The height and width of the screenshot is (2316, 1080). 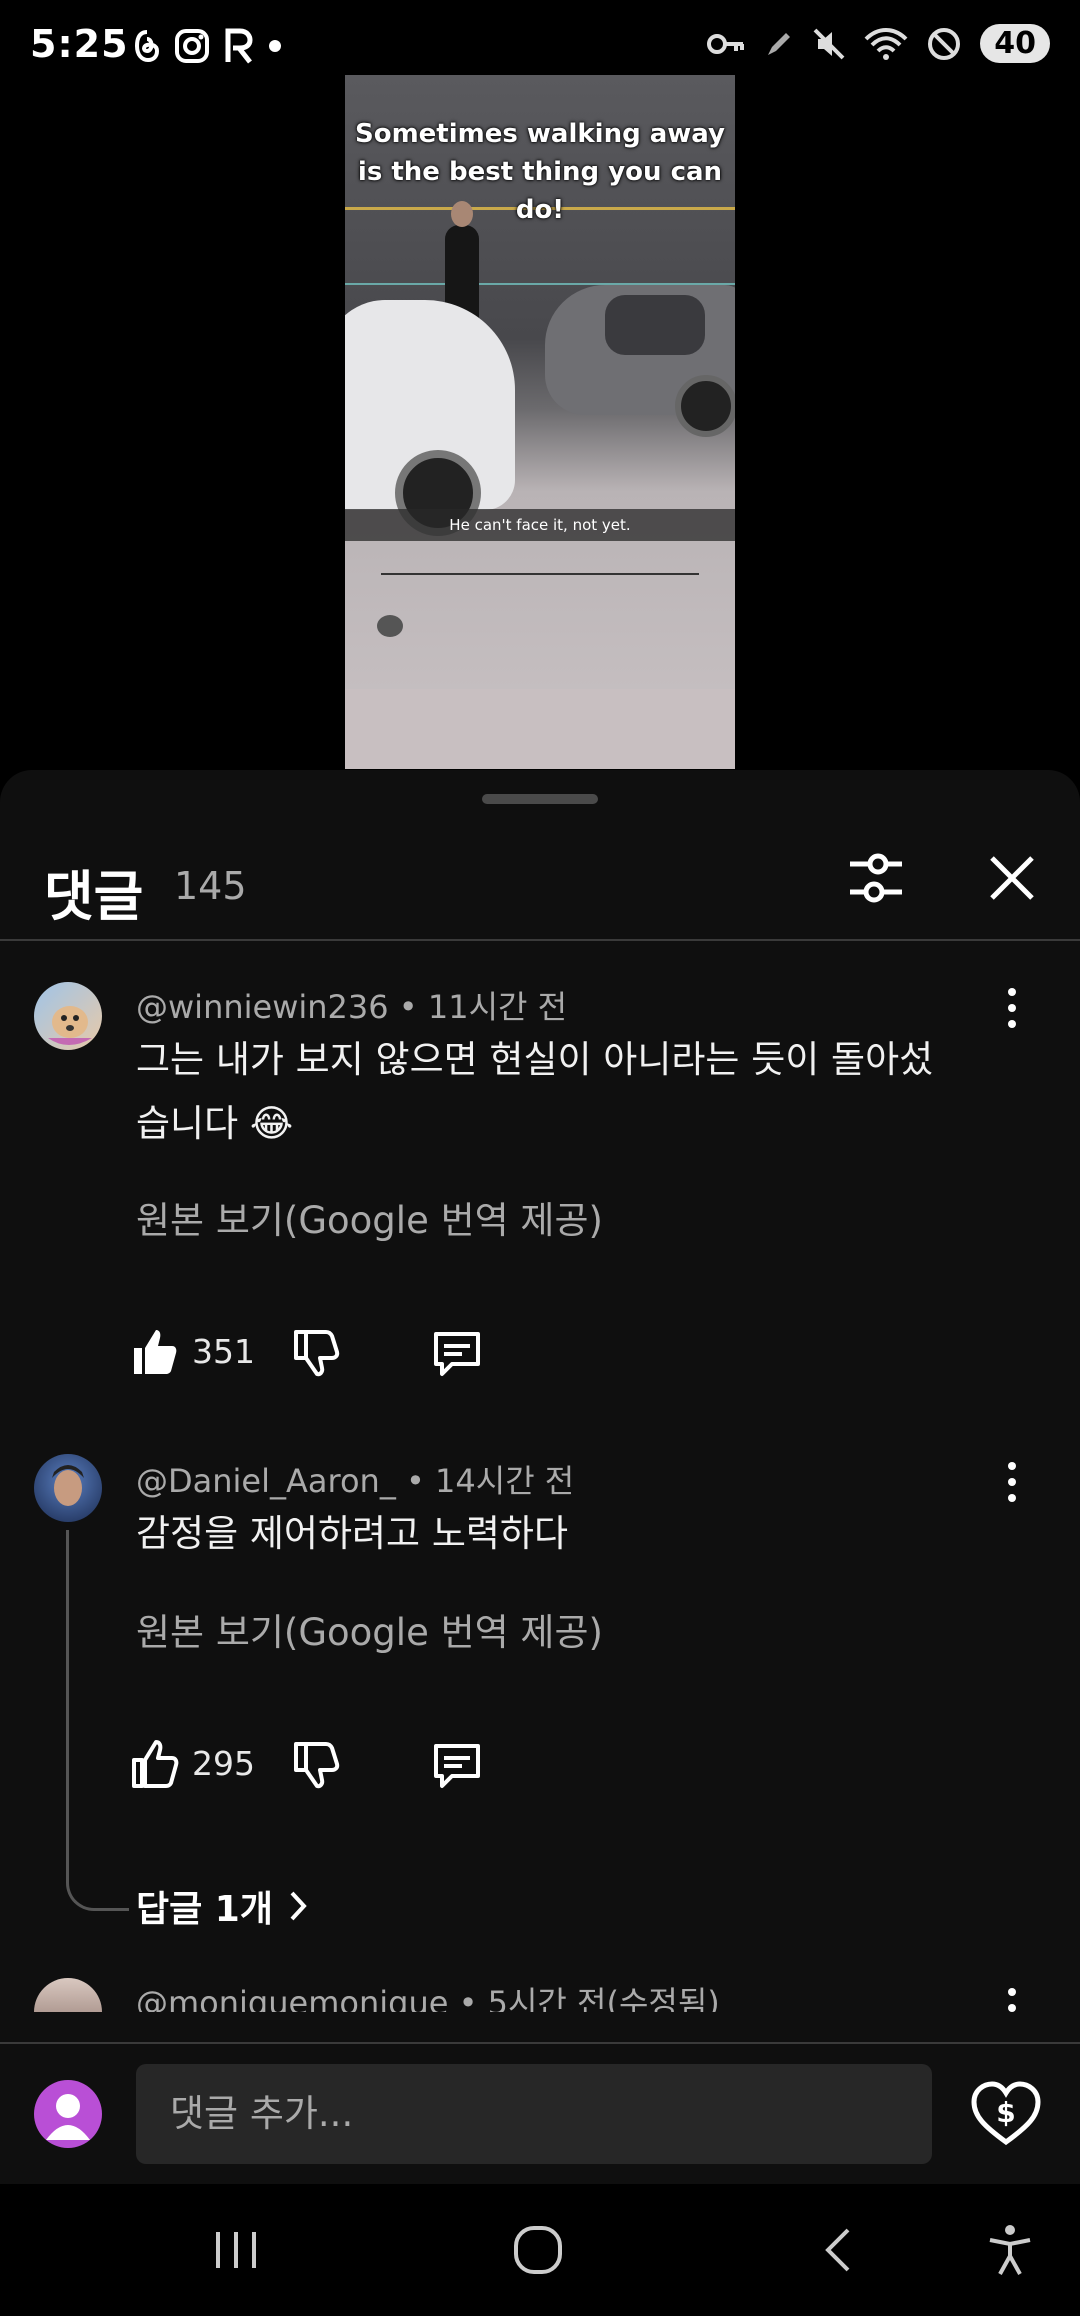 What do you see at coordinates (640, 361) in the screenshot?
I see `gray-car` at bounding box center [640, 361].